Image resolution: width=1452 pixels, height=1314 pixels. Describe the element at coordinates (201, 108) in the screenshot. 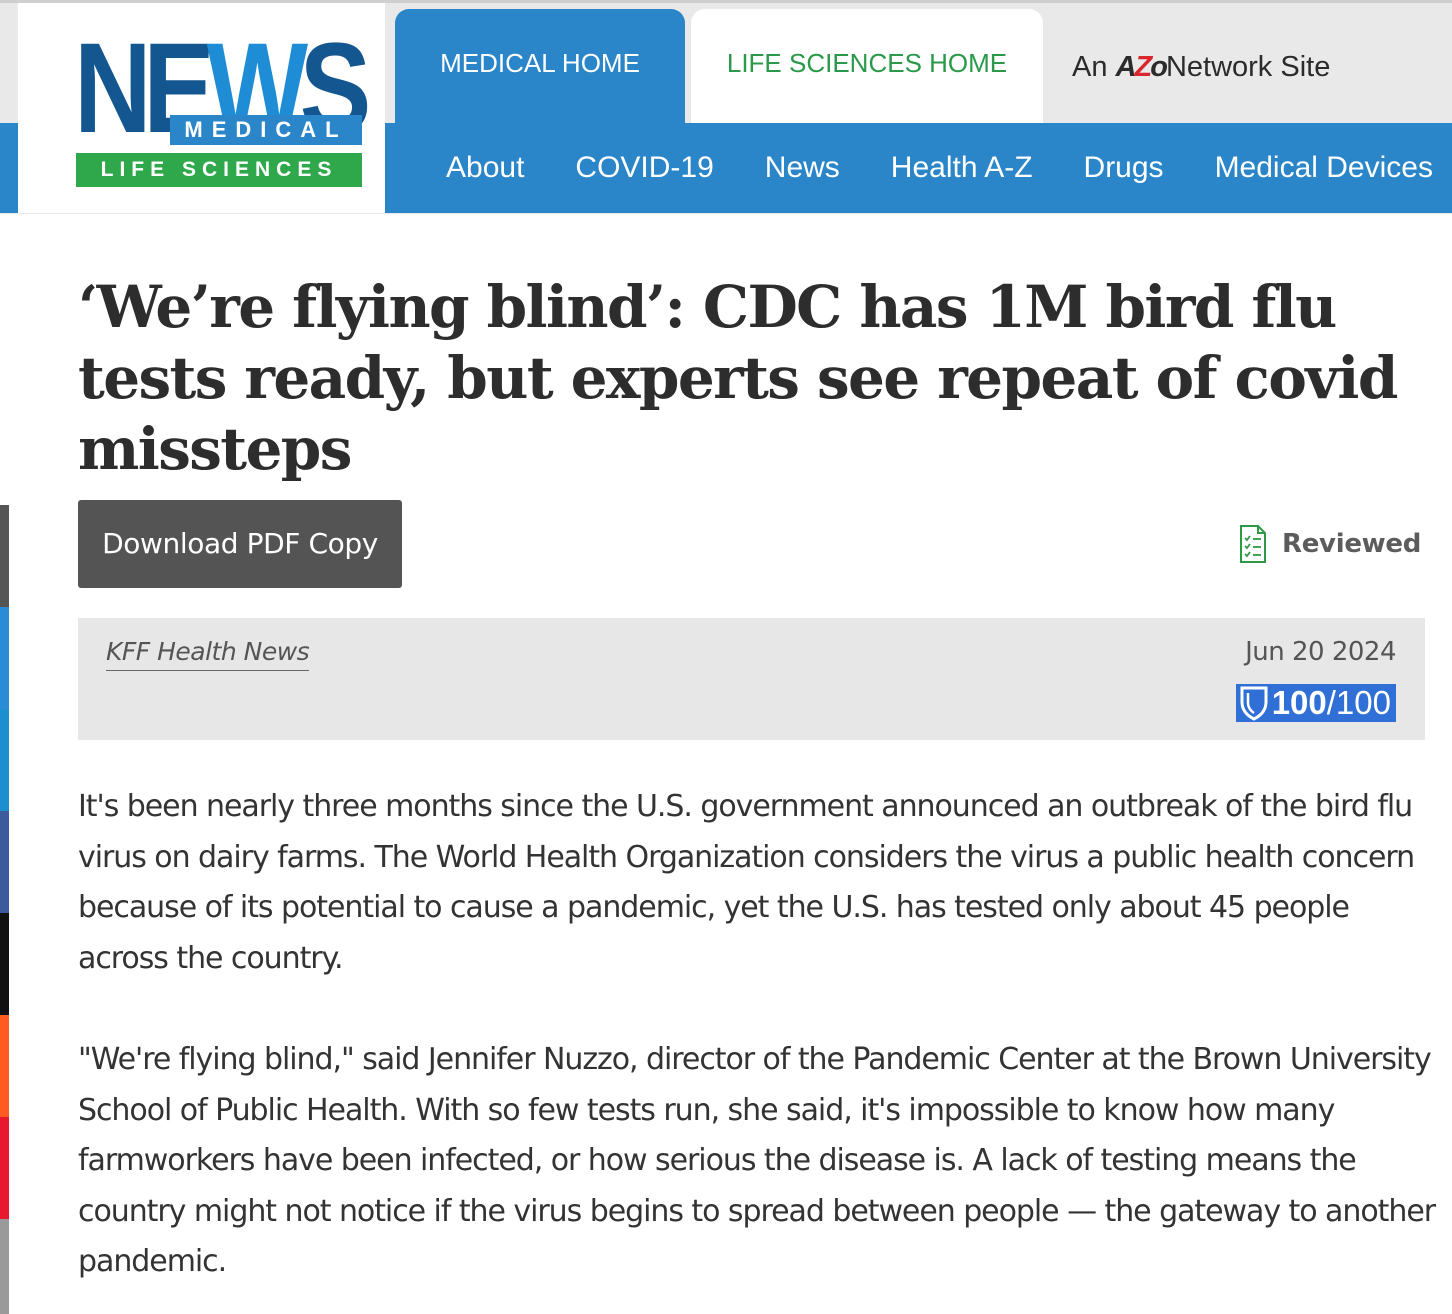

I see `site-logo: NEWS MEDICAL LIFE SCIENCES` at that location.